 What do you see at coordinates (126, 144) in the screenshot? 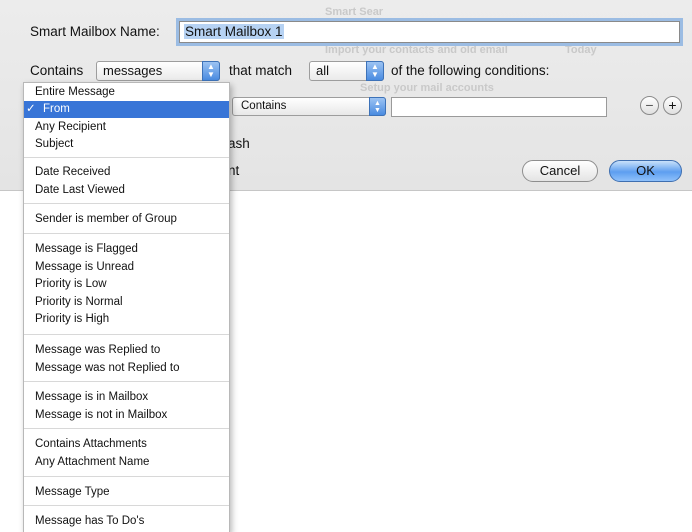
I see `menu-item-subject: Subject` at bounding box center [126, 144].